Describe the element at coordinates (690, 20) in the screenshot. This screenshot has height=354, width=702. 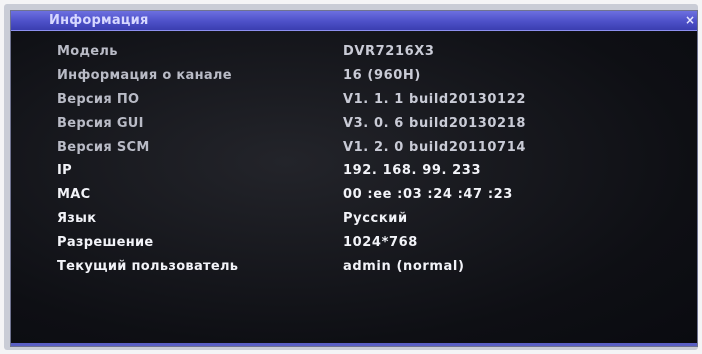
I see `close-icon: ×` at that location.